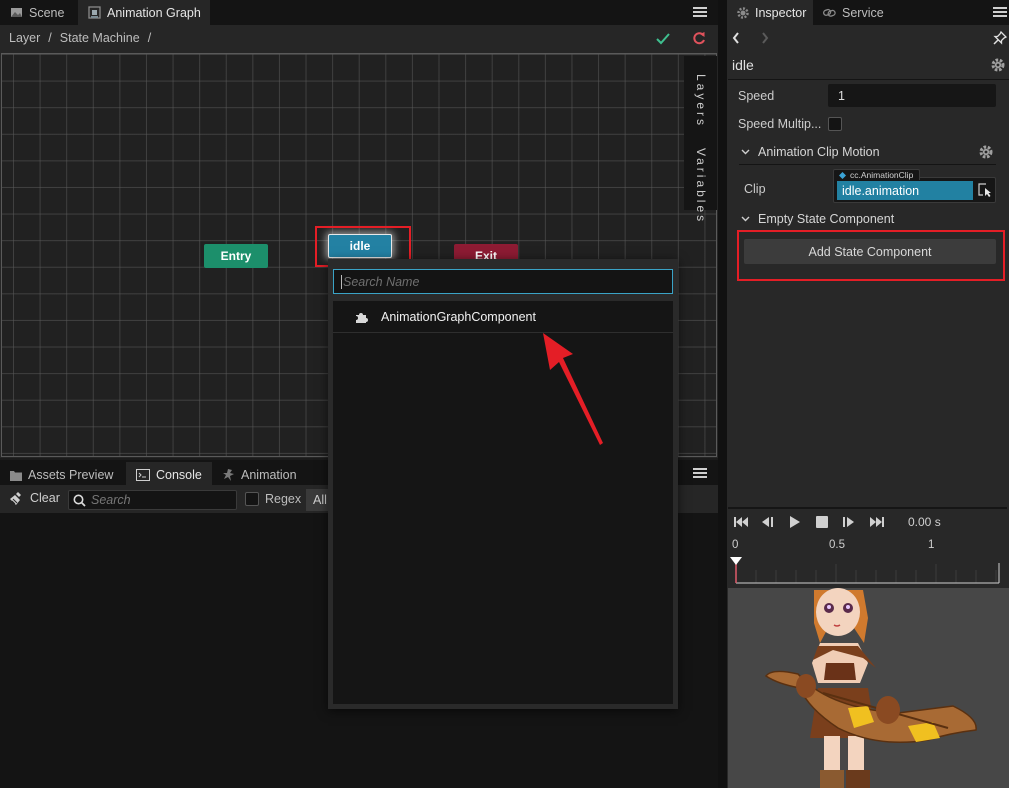 This screenshot has width=1009, height=788. I want to click on jump-to-start-icon, so click(741, 522).